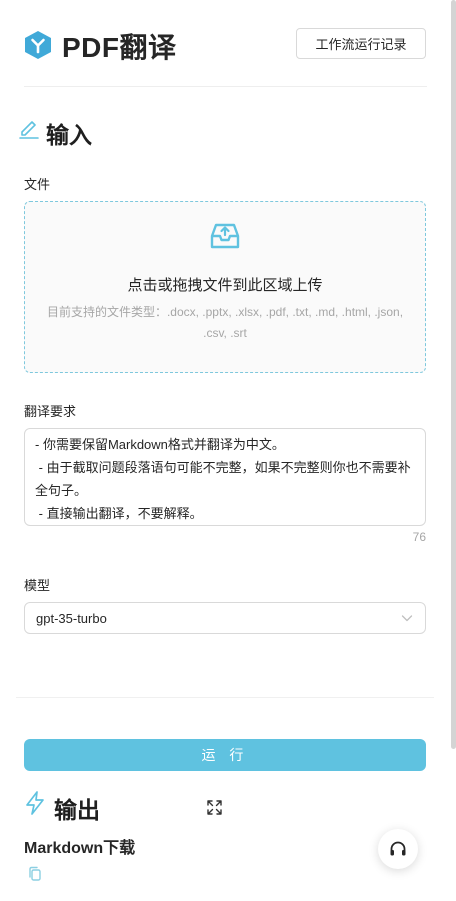 This screenshot has height=901, width=456. Describe the element at coordinates (407, 618) in the screenshot. I see `chevron-down-icon` at that location.